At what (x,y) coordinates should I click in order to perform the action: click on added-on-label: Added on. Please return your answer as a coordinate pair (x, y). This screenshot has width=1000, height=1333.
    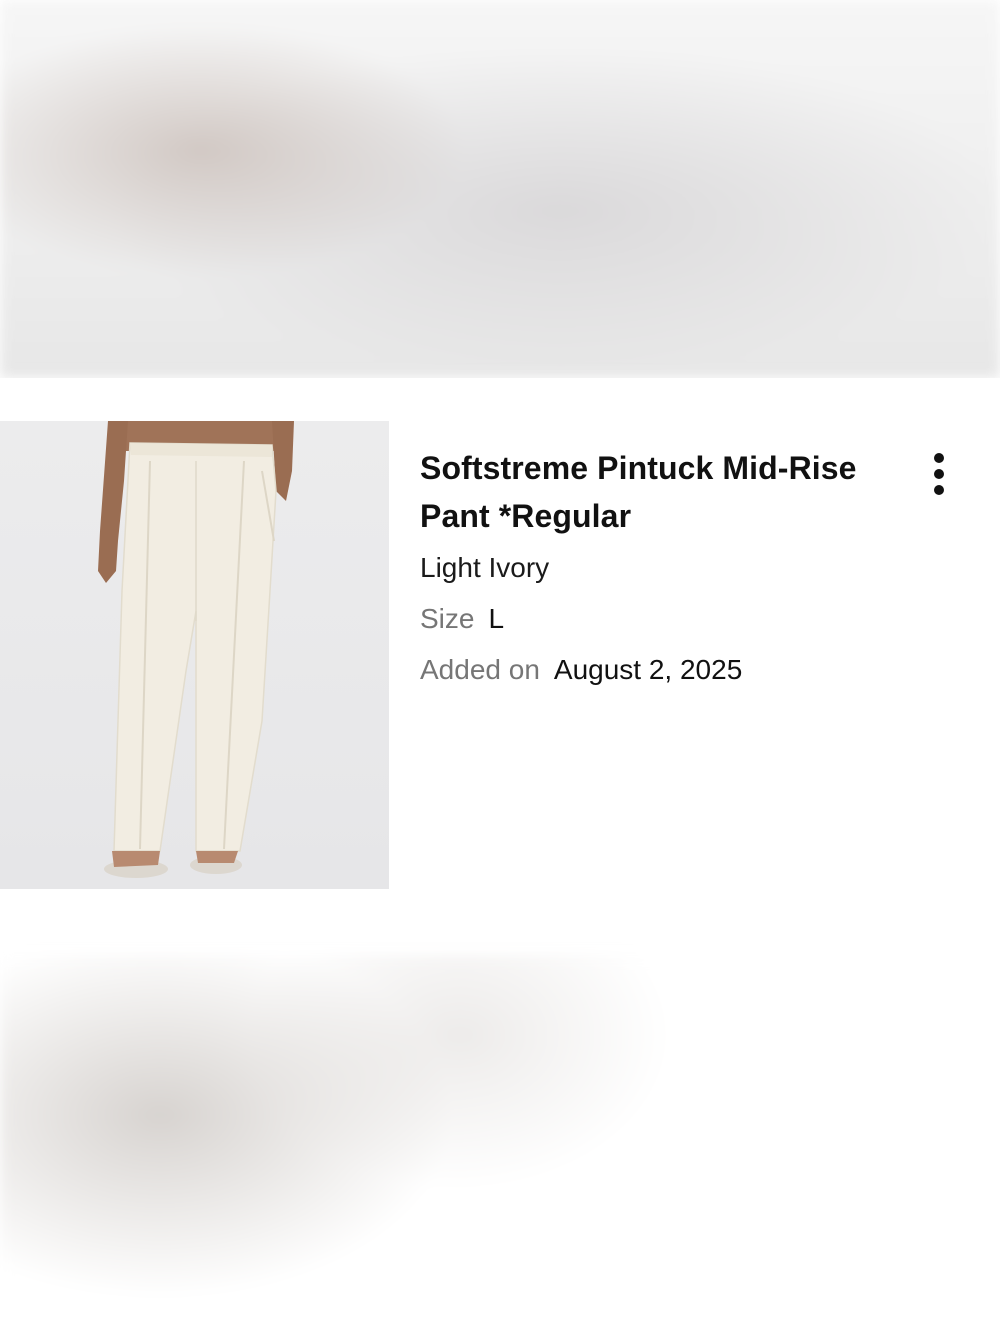
    Looking at the image, I should click on (480, 669).